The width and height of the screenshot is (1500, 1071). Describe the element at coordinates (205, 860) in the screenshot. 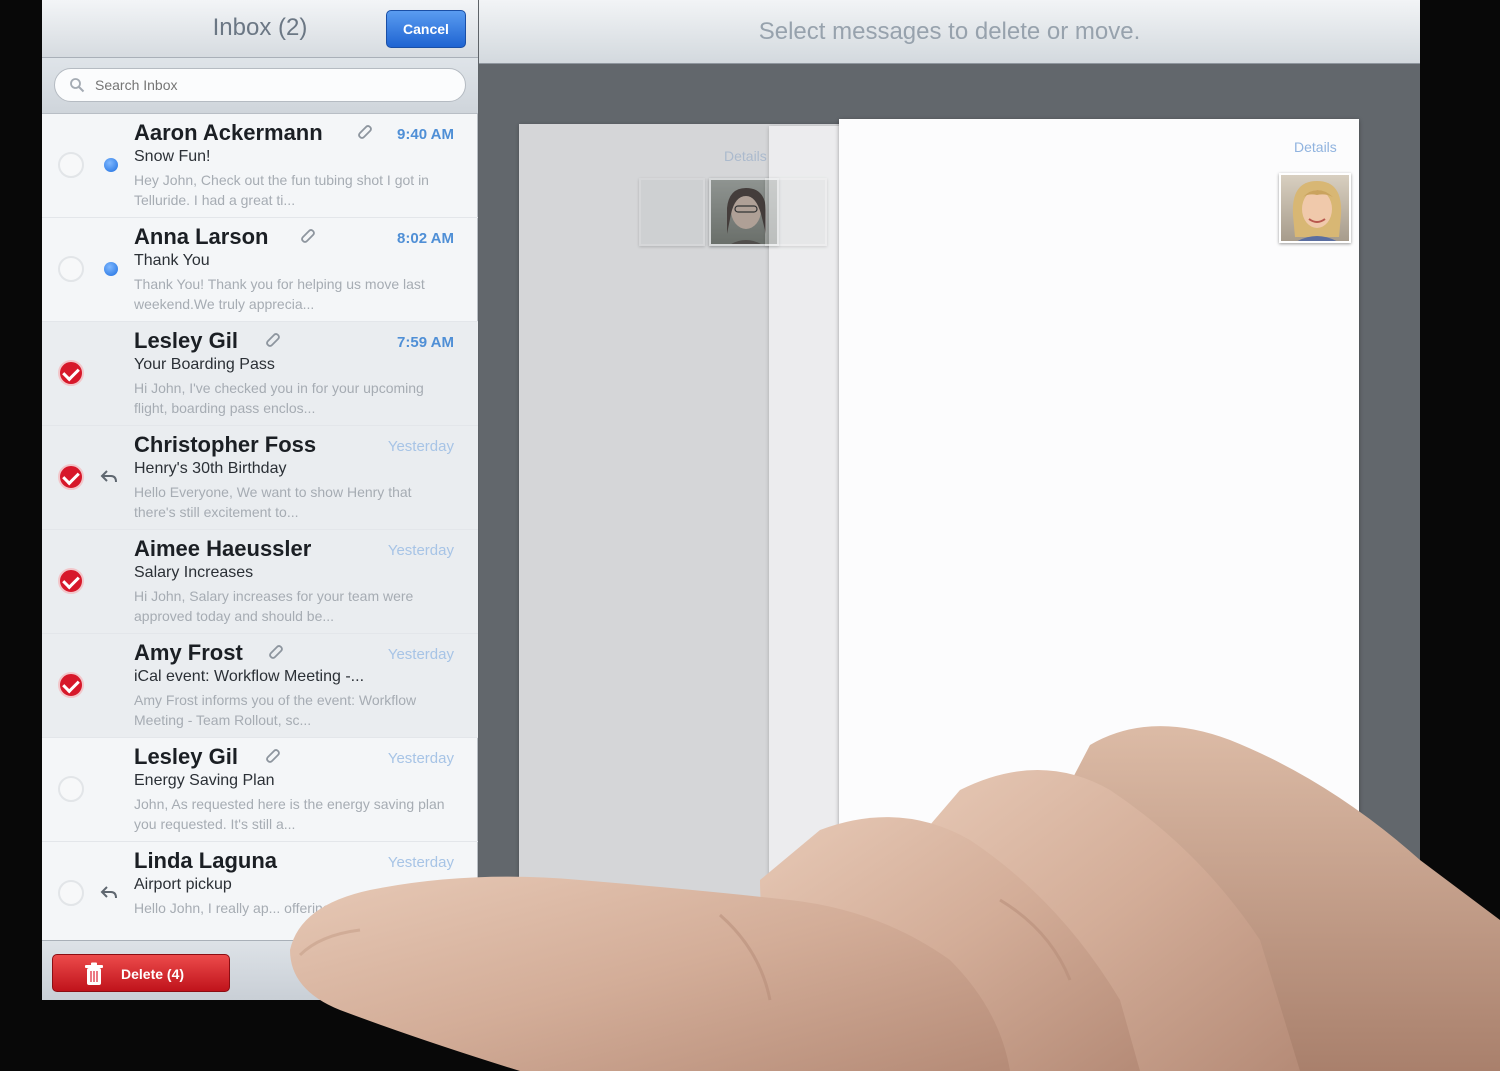

I see `sender-name: Linda Laguna` at that location.